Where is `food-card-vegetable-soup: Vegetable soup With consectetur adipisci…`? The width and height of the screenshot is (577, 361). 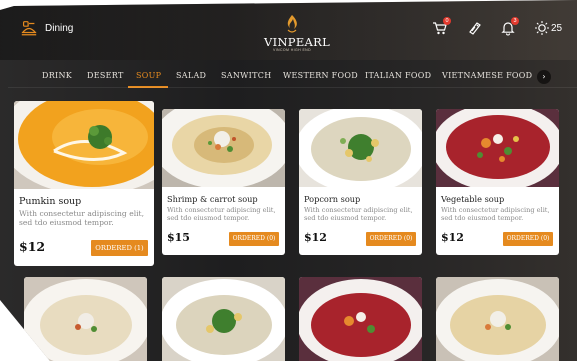
food-card-vegetable-soup: Vegetable soup With consectetur adipisci… is located at coordinates (497, 182).